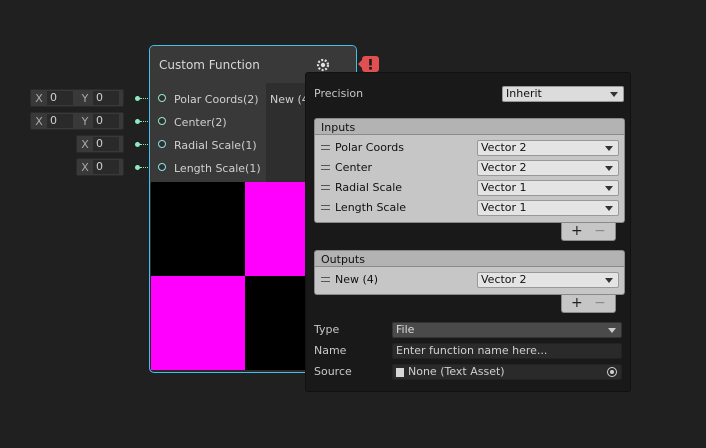 This screenshot has height=448, width=706. Describe the element at coordinates (469, 258) in the screenshot. I see `outputs-list-header: Outputs` at that location.